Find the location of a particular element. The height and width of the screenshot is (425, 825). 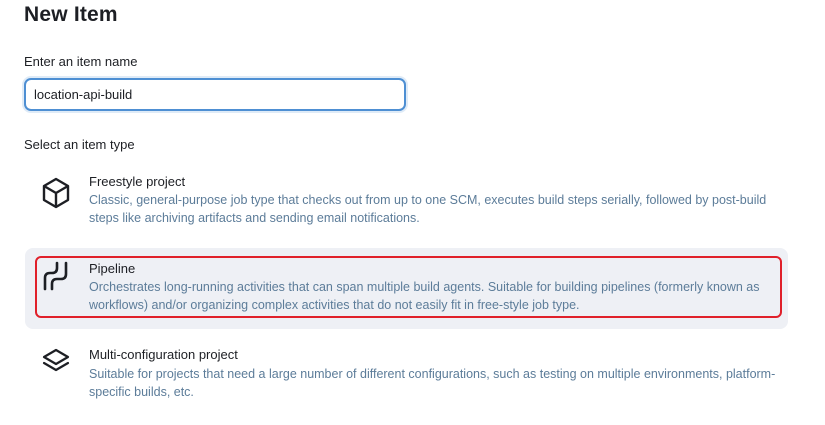

item-type-title: Freestyle project is located at coordinates (137, 181).